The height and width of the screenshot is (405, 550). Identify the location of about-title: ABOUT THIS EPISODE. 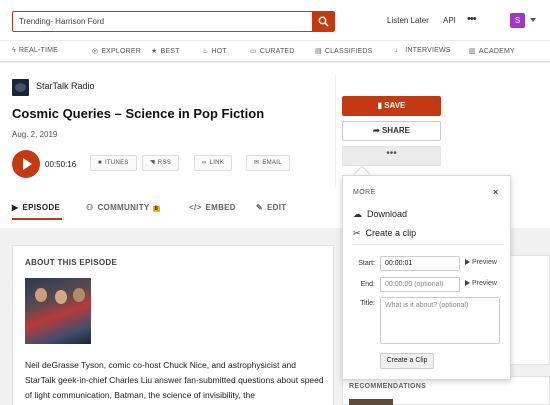
(71, 262).